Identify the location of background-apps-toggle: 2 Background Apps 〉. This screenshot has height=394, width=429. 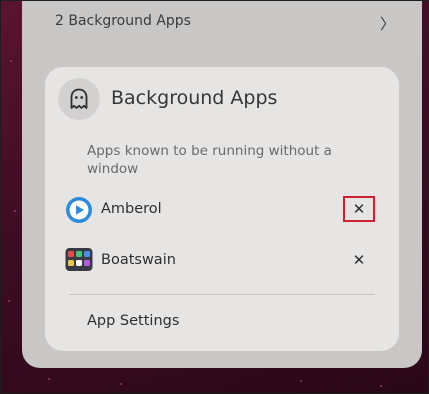
(222, 22).